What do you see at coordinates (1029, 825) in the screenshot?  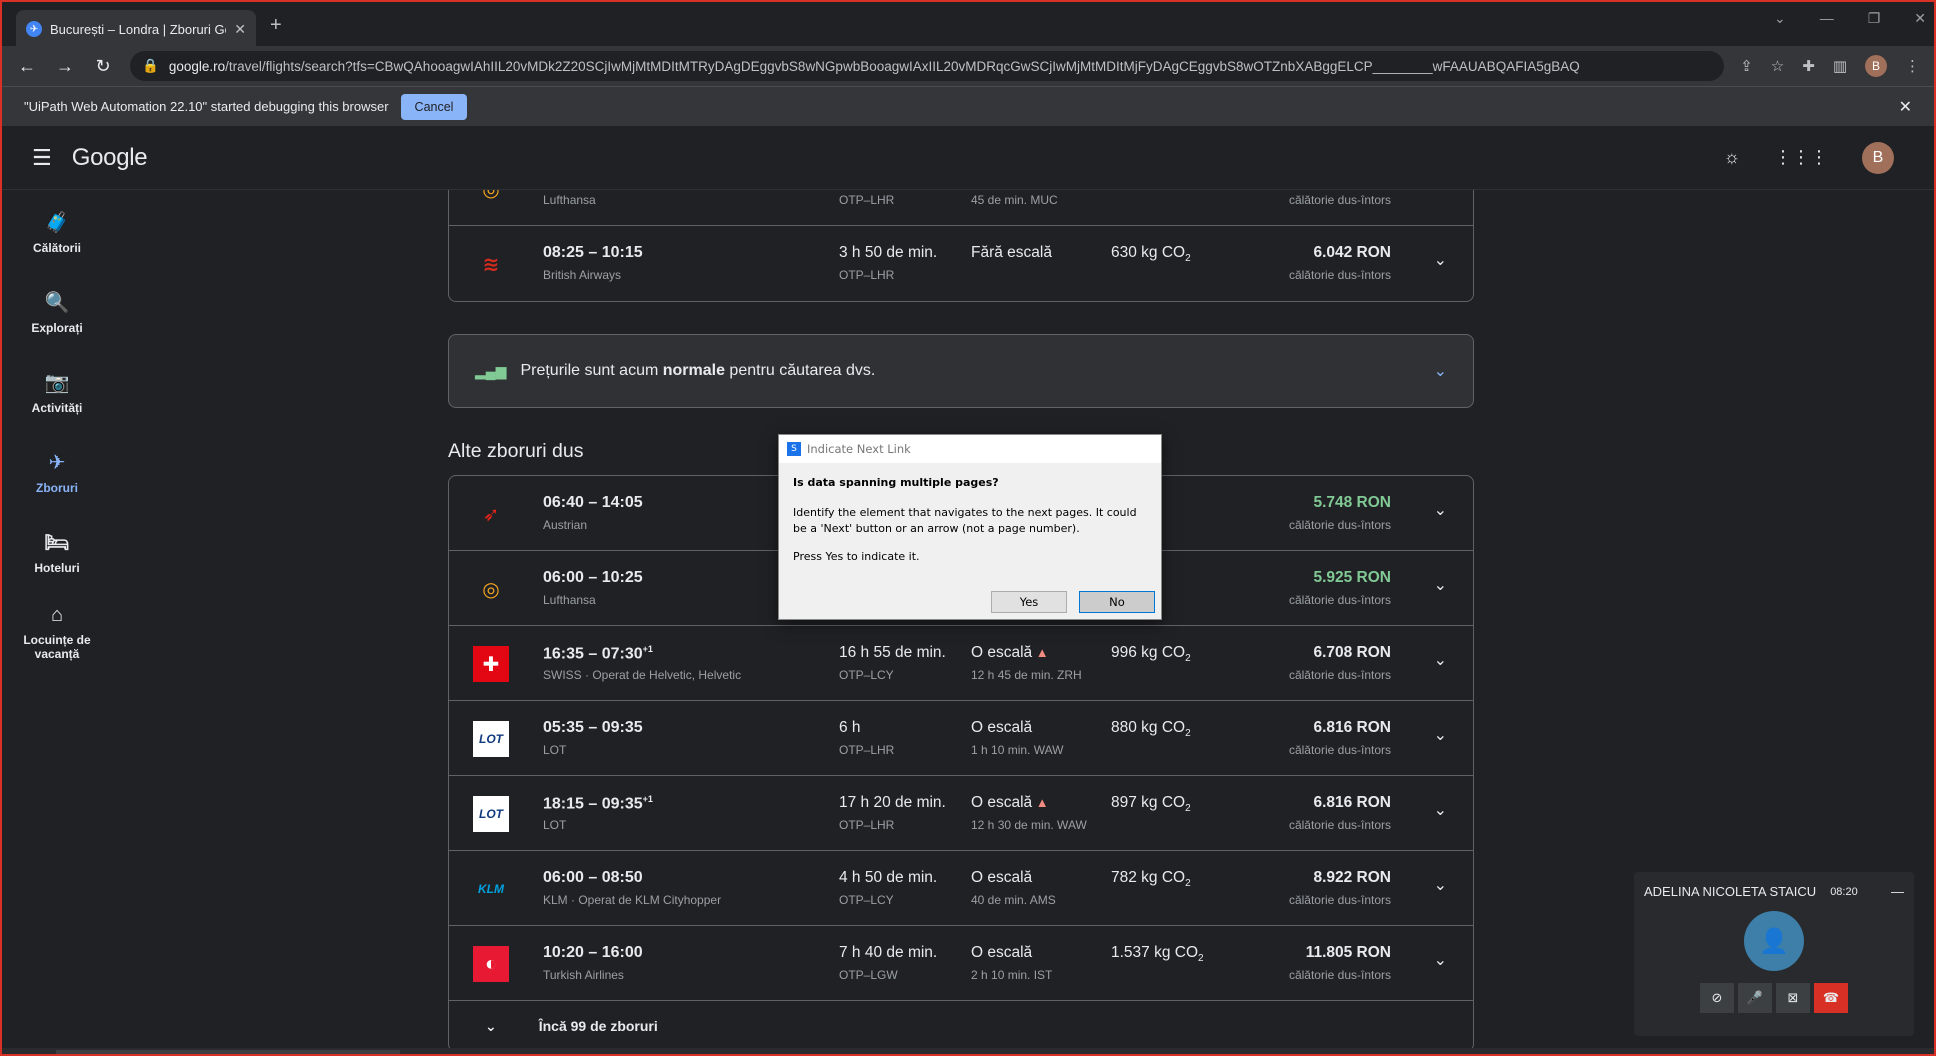 I see `stop-detail: 12 h 30 de min. WAW` at bounding box center [1029, 825].